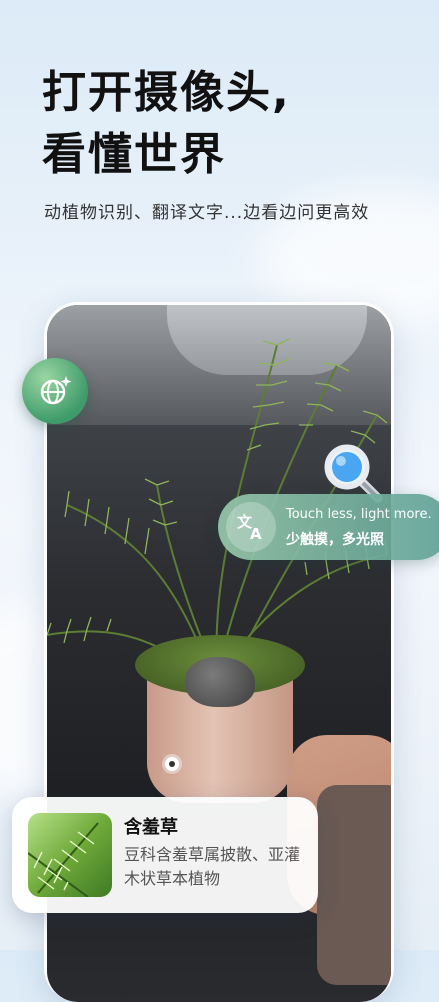 The image size is (439, 1002). Describe the element at coordinates (256, 534) in the screenshot. I see `svg-text: A` at that location.